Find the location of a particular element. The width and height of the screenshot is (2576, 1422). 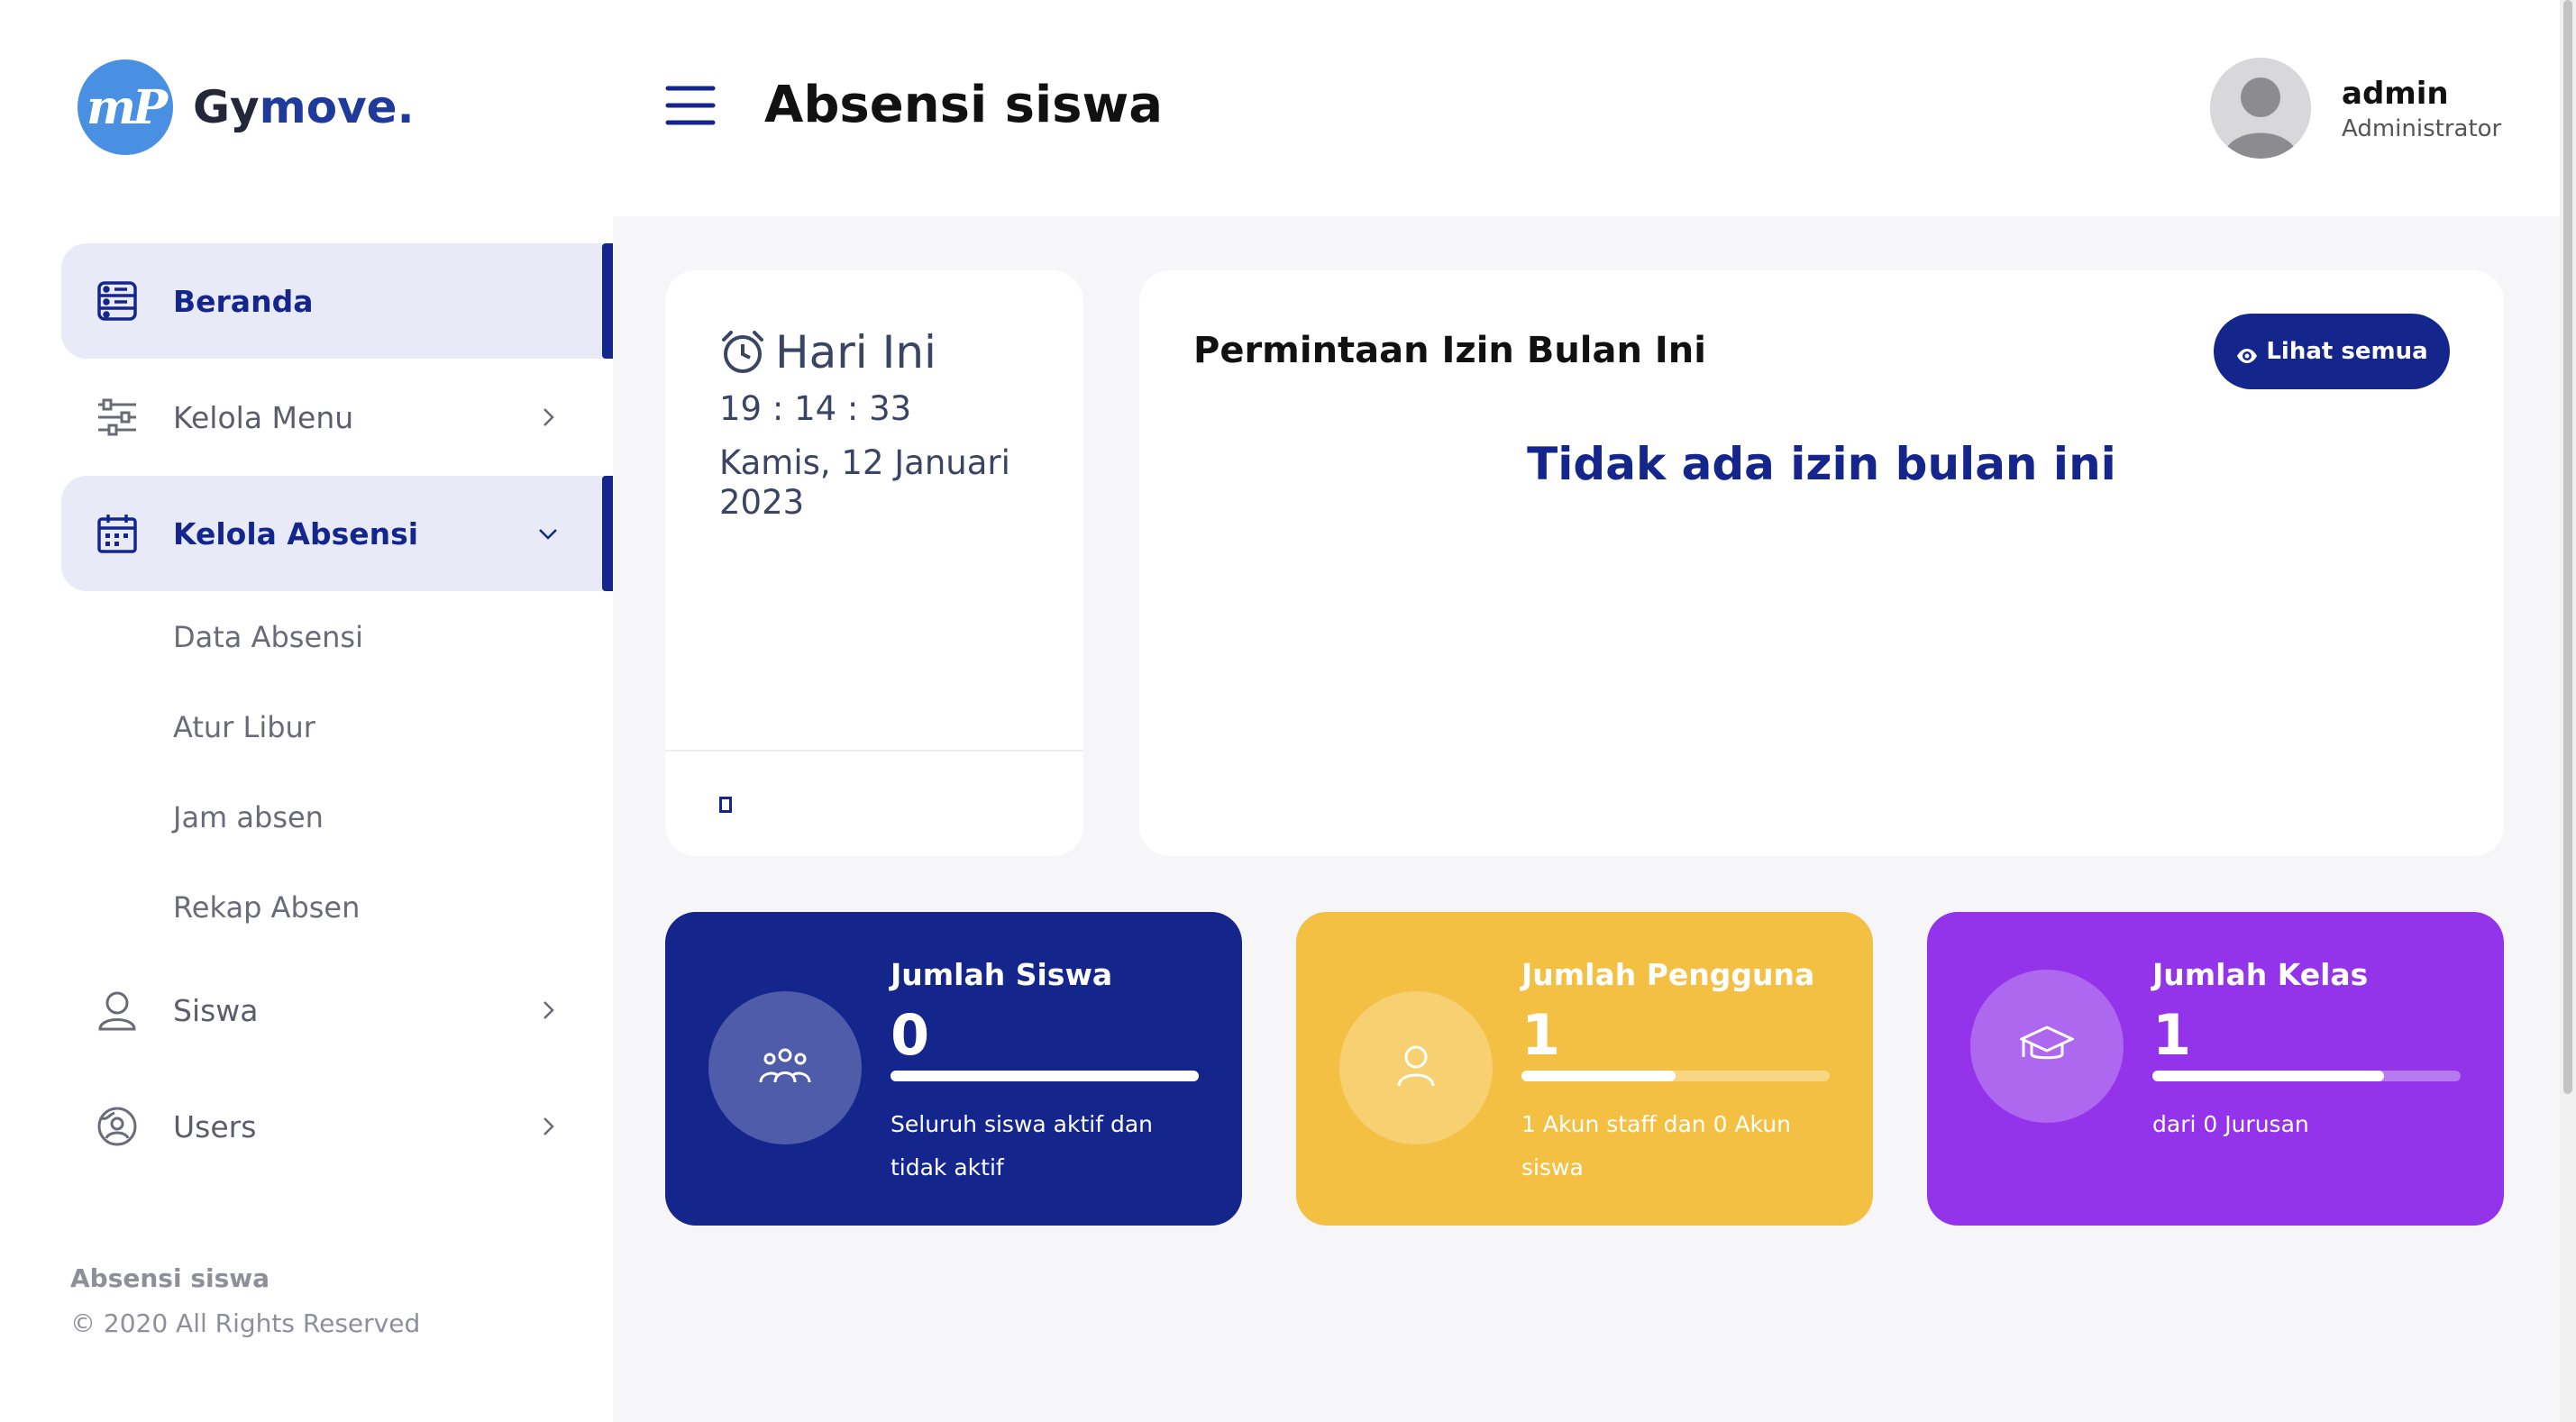

submenu-item-jam-absen: Jam absen is located at coordinates (393, 817).